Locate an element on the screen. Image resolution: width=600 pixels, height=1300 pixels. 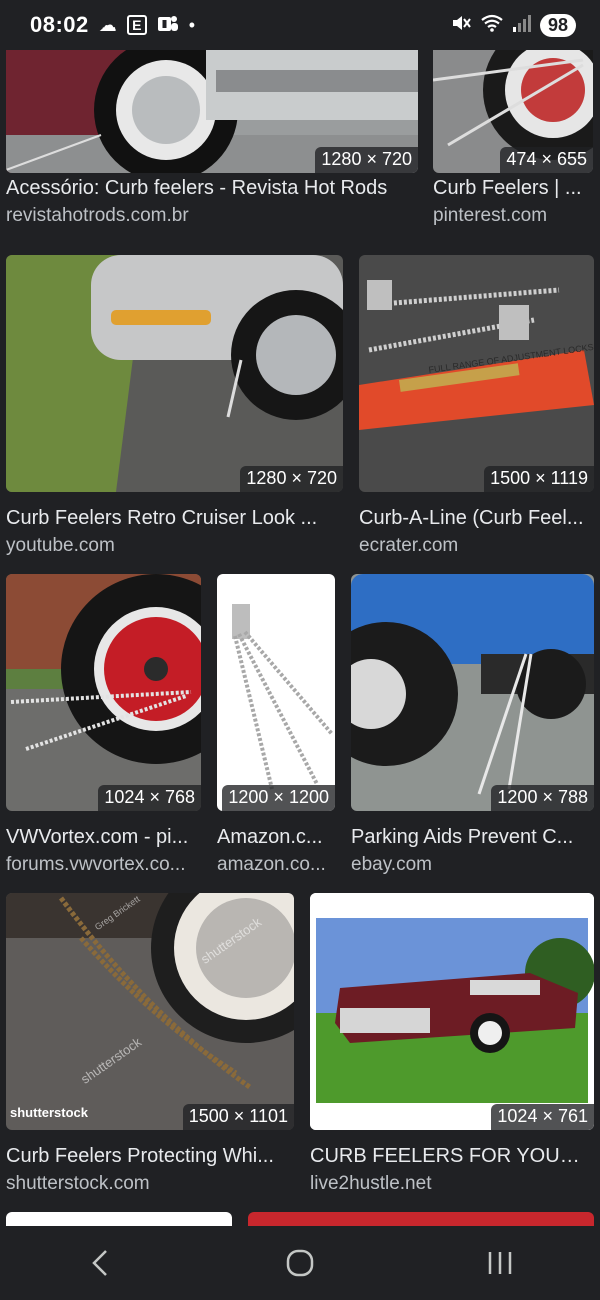
watermark-logo: shutterstock is located at coordinates (49, 1112).